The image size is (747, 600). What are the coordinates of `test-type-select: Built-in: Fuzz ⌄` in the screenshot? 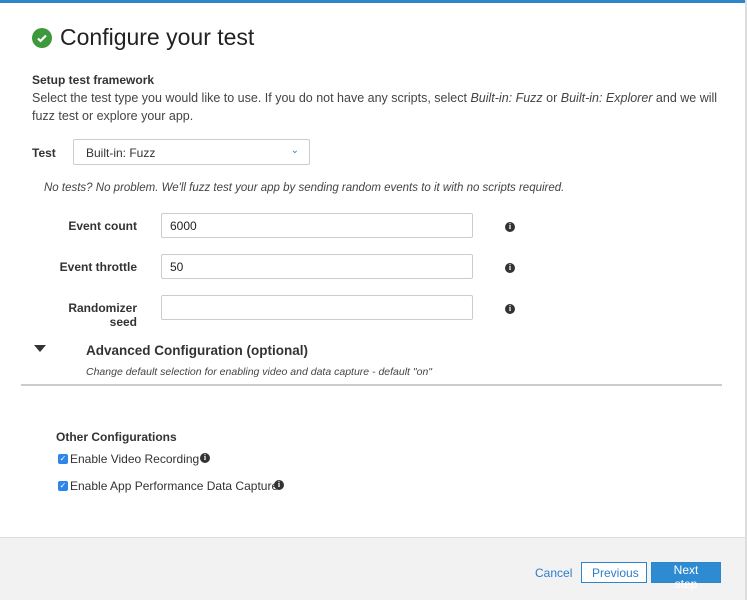 It's located at (191, 152).